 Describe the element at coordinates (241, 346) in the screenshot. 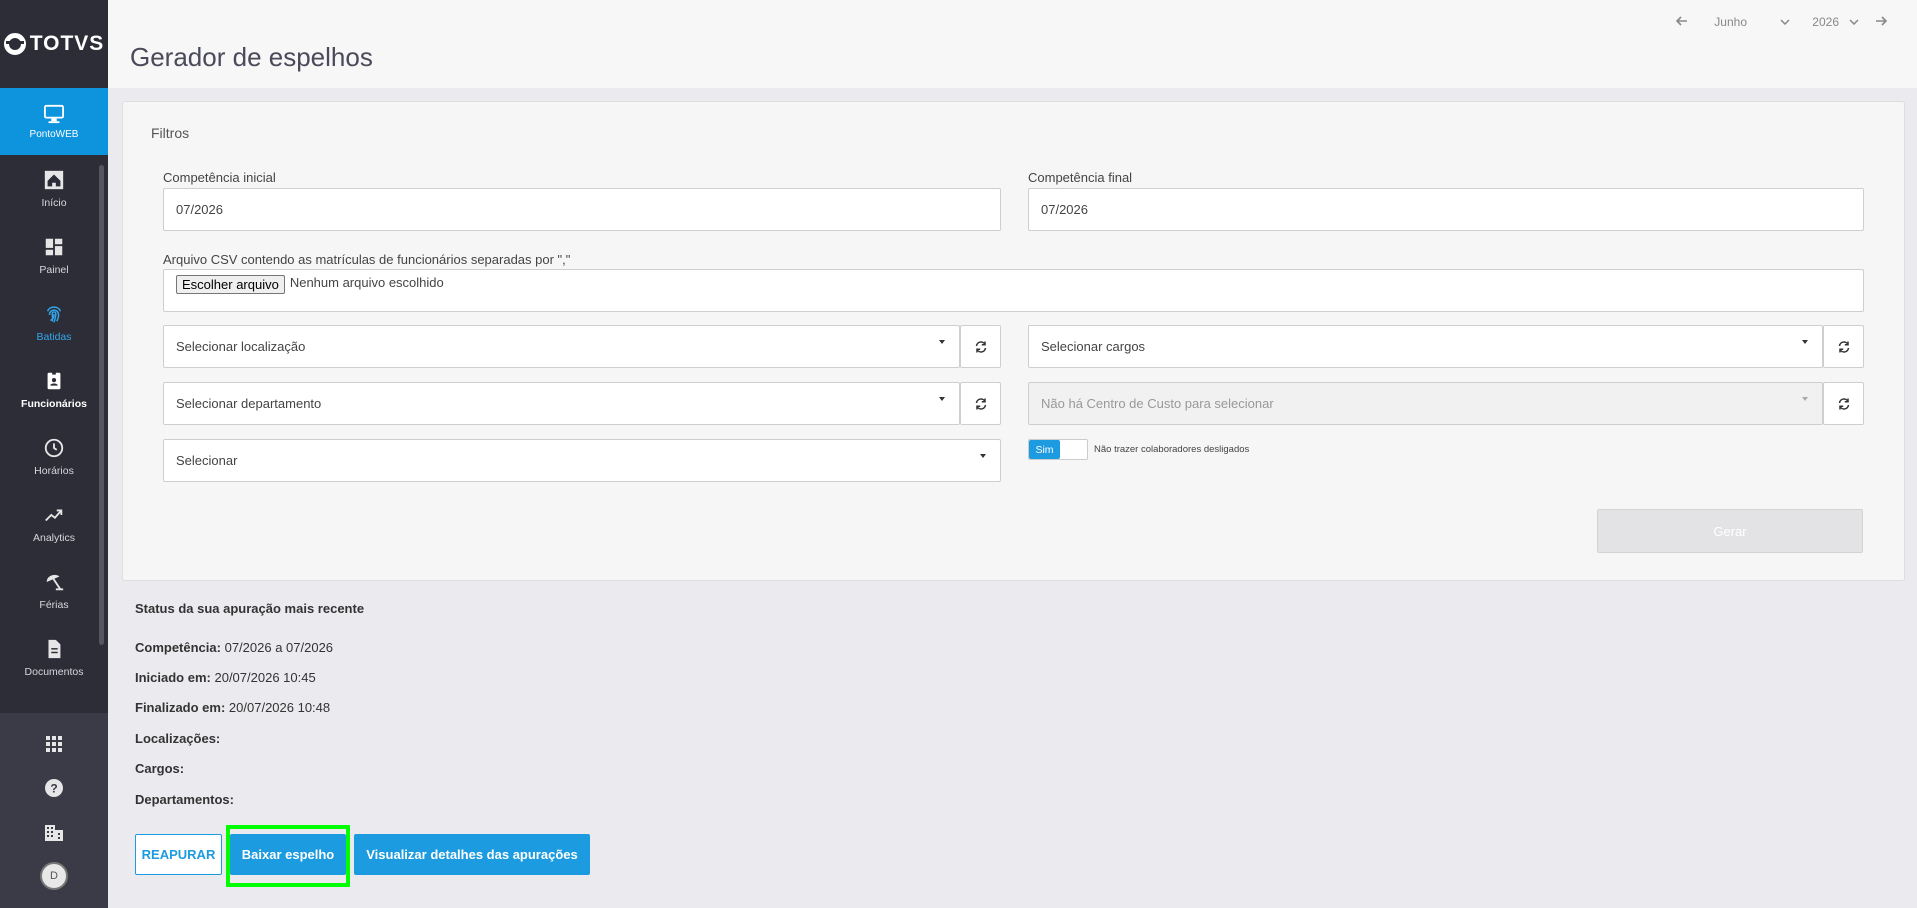

I see `localizacao-select-value: Selecionar localização` at that location.